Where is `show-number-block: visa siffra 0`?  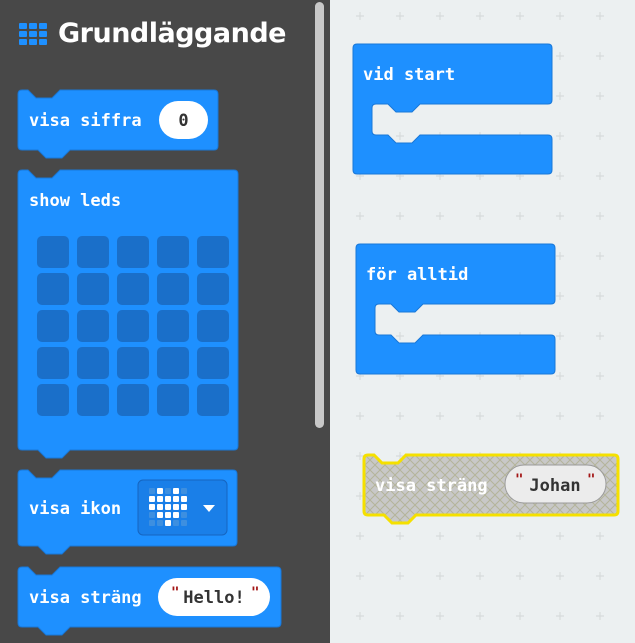
show-number-block: visa siffra 0 is located at coordinates (118, 124).